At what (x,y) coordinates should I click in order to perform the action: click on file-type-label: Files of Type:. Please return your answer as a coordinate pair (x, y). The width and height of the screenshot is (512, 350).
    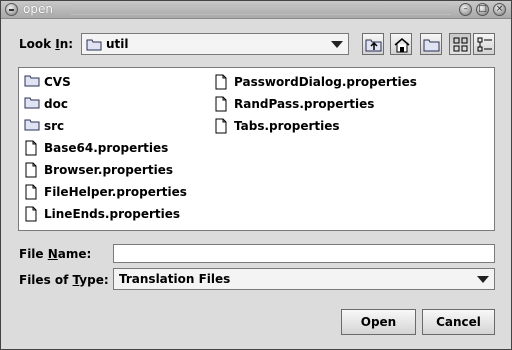
    Looking at the image, I should click on (64, 280).